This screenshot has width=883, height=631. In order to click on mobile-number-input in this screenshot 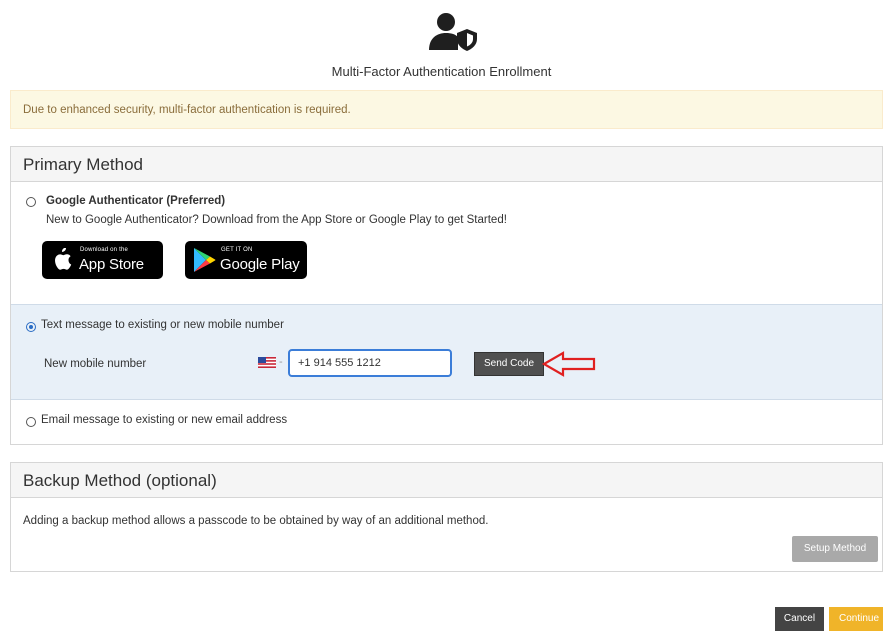, I will do `click(370, 363)`.